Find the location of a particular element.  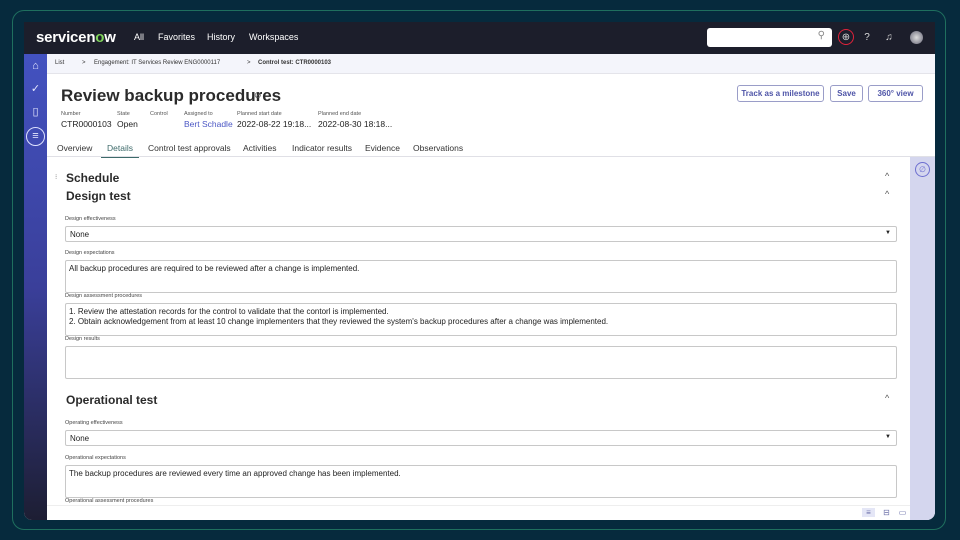

planned-end-label: Planned end date is located at coordinates (340, 114).